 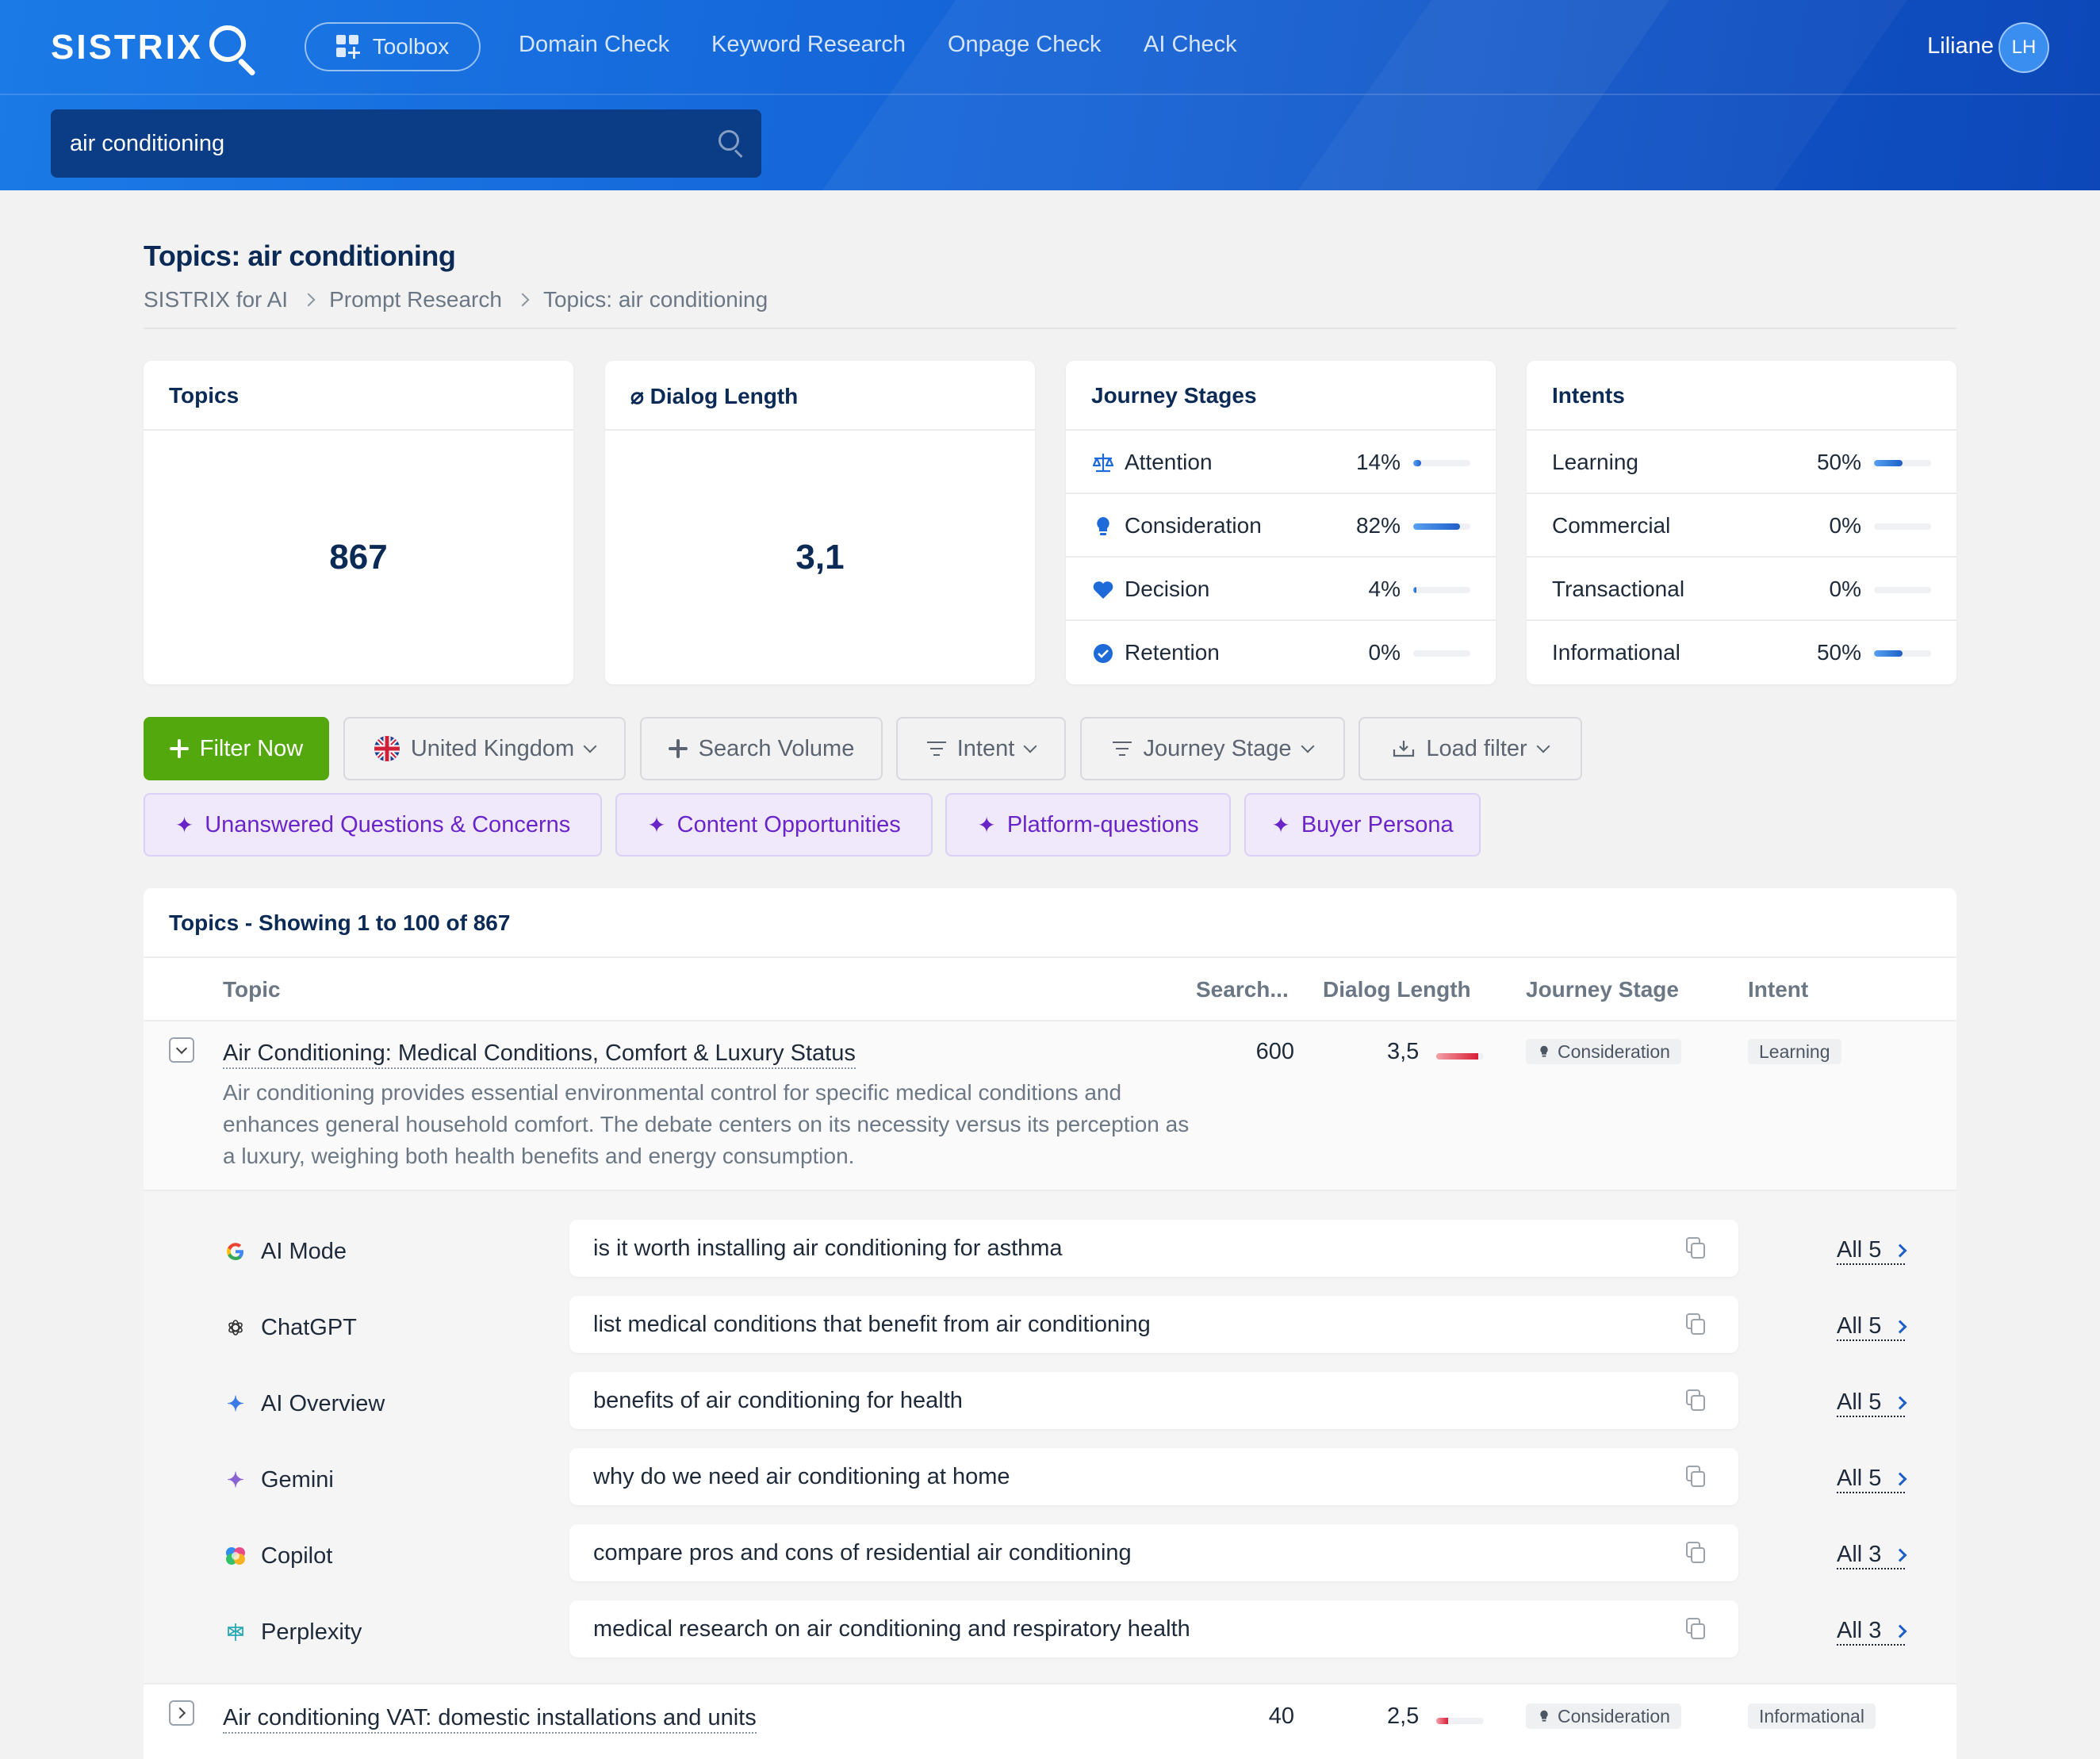 What do you see at coordinates (1397, 989) in the screenshot?
I see `col-dialog-length: Dialog Length` at bounding box center [1397, 989].